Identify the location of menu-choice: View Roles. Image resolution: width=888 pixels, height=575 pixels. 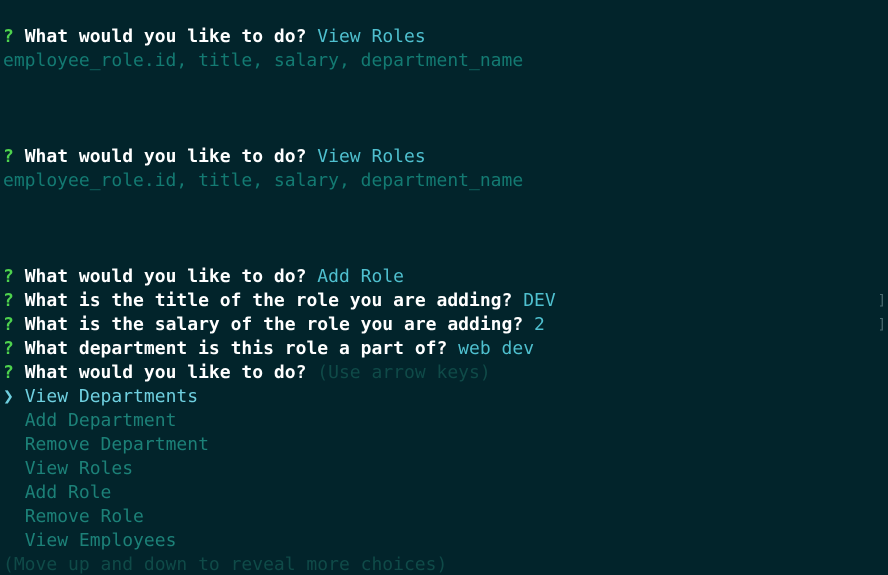
(444, 469).